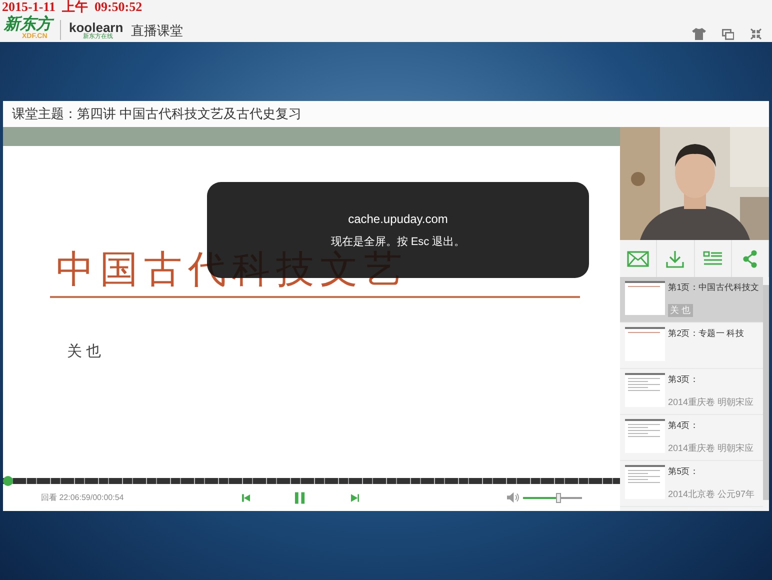 The image size is (772, 580). Describe the element at coordinates (756, 34) in the screenshot. I see `exit-fullscreen-icon` at that location.